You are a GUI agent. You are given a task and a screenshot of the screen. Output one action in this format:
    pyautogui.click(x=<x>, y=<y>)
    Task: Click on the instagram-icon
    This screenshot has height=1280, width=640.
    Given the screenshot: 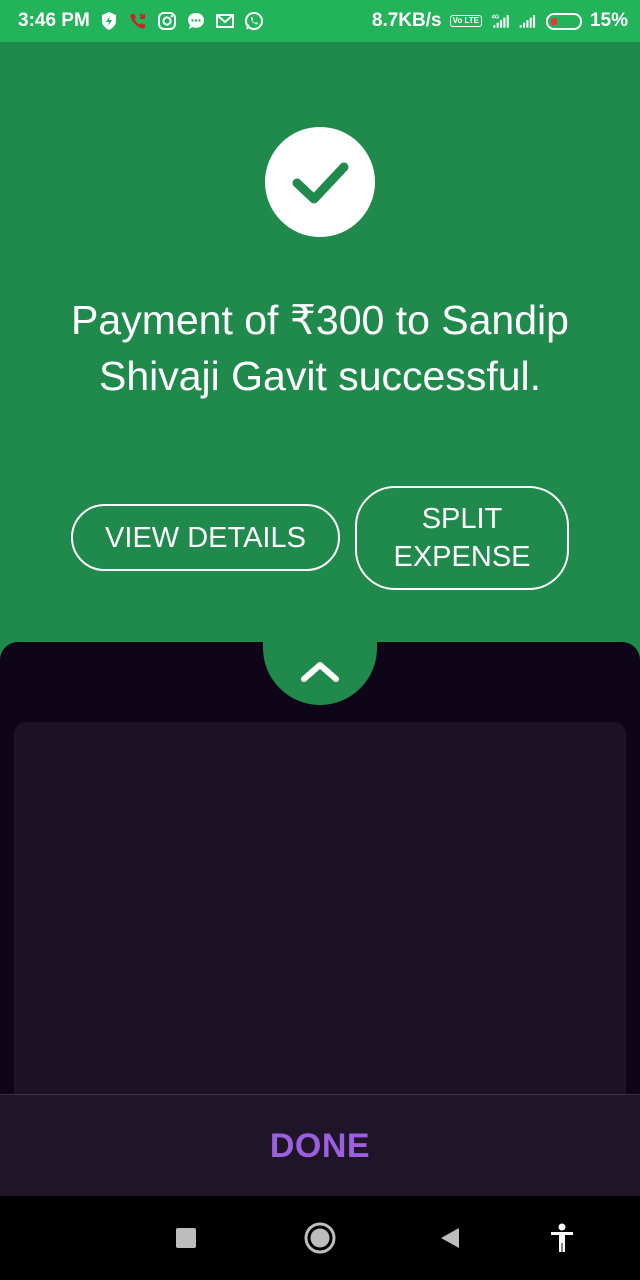 What is the action you would take?
    pyautogui.click(x=167, y=21)
    